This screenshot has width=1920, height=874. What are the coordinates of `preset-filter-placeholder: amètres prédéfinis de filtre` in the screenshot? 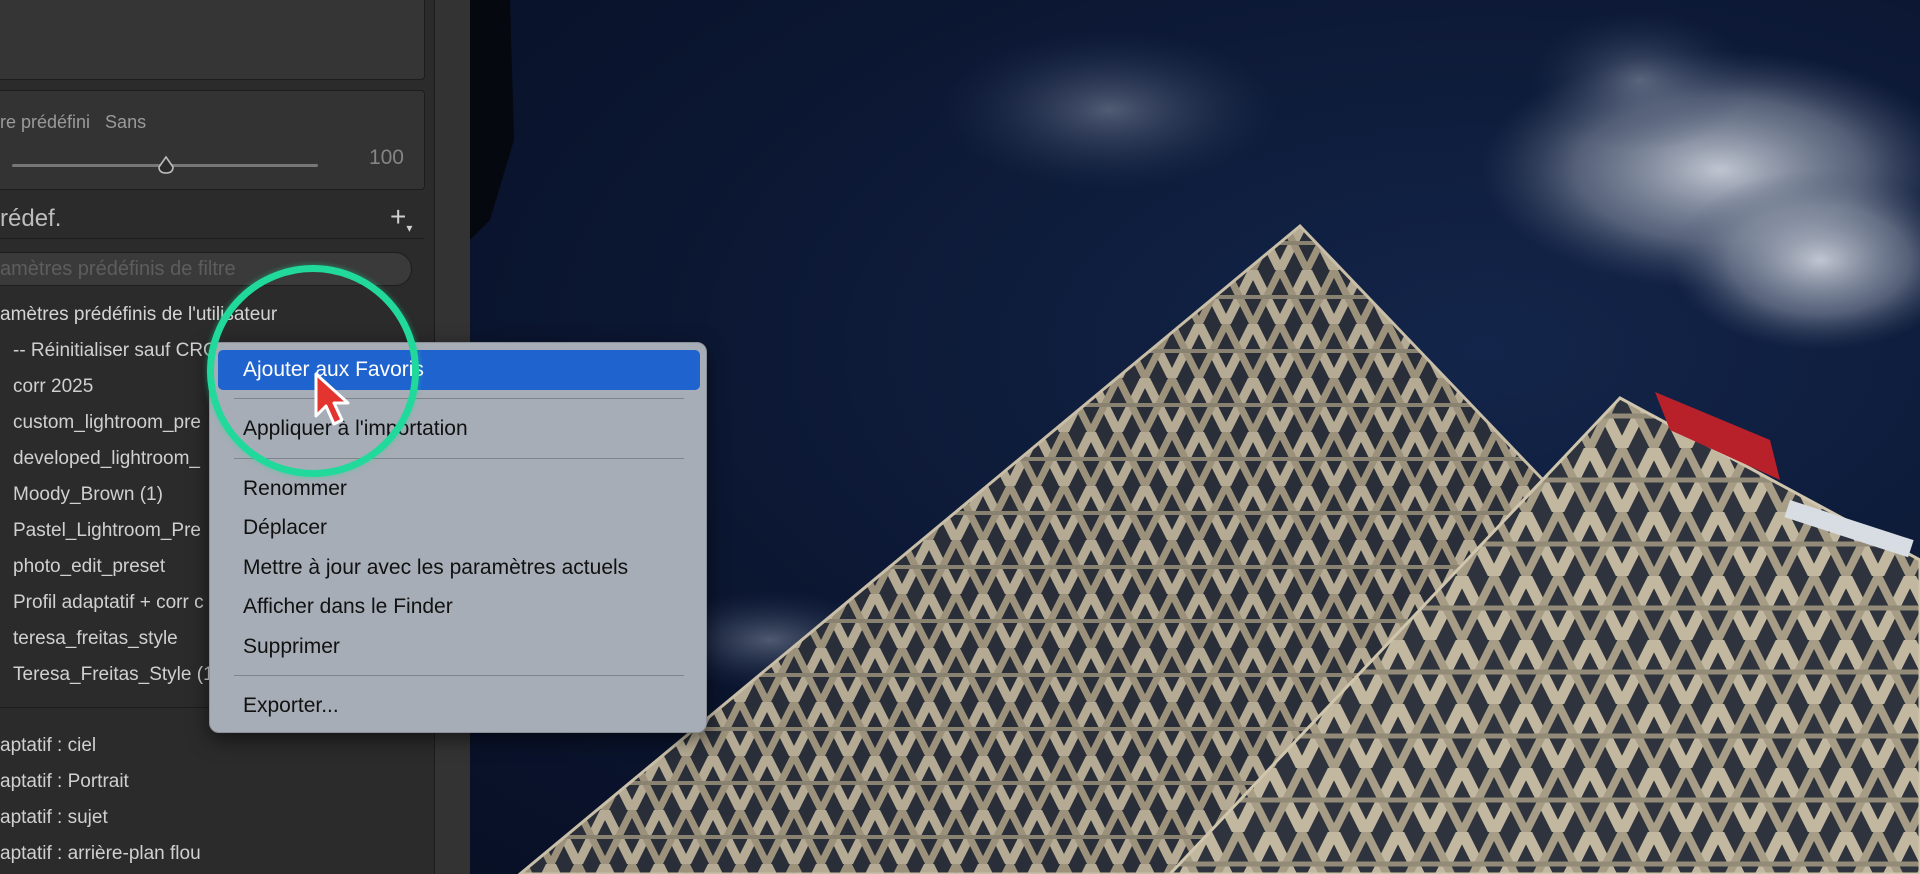 It's located at (118, 269).